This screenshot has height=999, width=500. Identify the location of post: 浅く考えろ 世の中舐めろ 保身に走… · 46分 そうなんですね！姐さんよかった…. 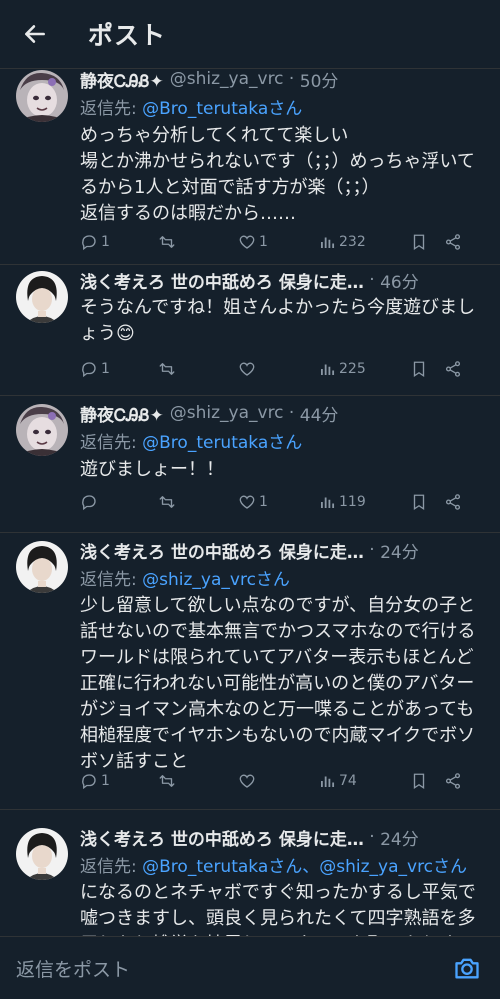
(250, 330).